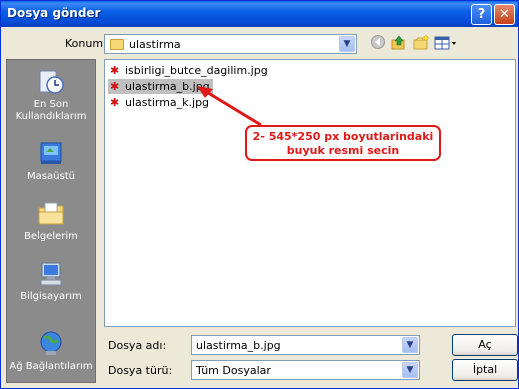 The width and height of the screenshot is (519, 389). What do you see at coordinates (51, 82) in the screenshot?
I see `recent-documents-icon` at bounding box center [51, 82].